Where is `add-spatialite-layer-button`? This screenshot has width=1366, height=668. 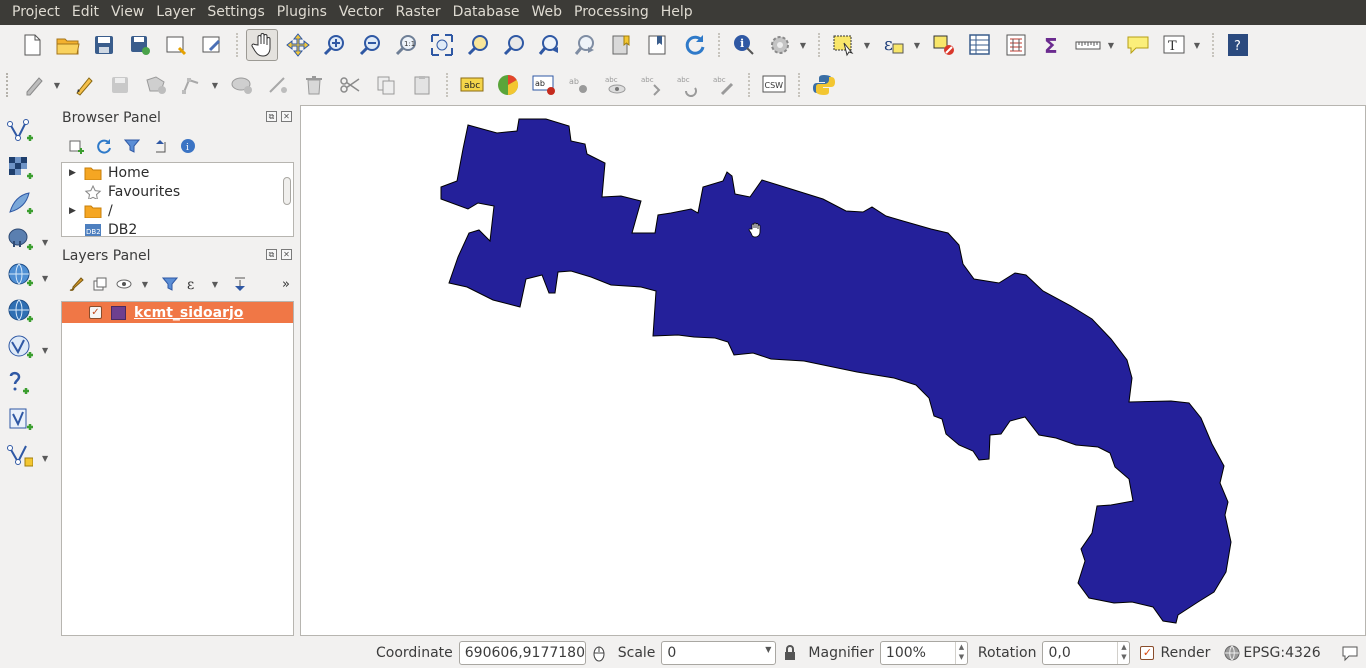
add-spatialite-layer-button is located at coordinates (20, 204).